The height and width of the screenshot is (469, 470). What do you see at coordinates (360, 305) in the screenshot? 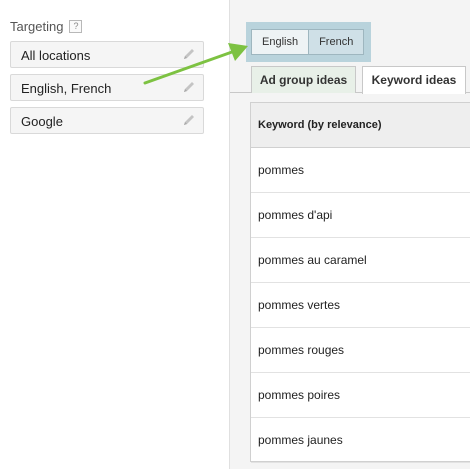
I see `table-row: pommes vertes` at bounding box center [360, 305].